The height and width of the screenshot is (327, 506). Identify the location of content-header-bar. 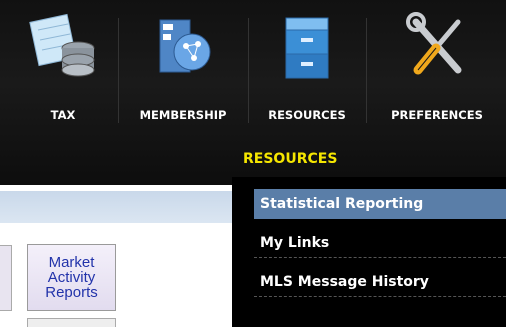
(116, 207).